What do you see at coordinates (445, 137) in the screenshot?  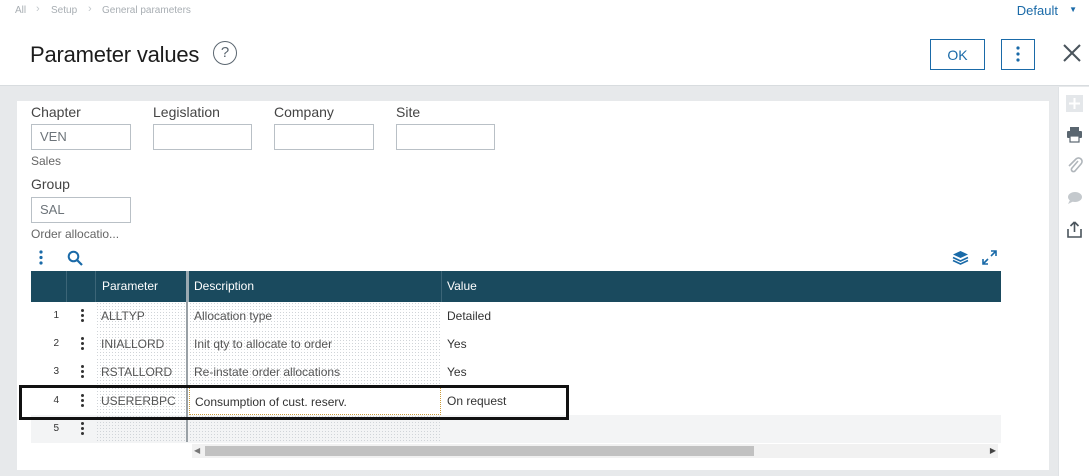 I see `site-field` at bounding box center [445, 137].